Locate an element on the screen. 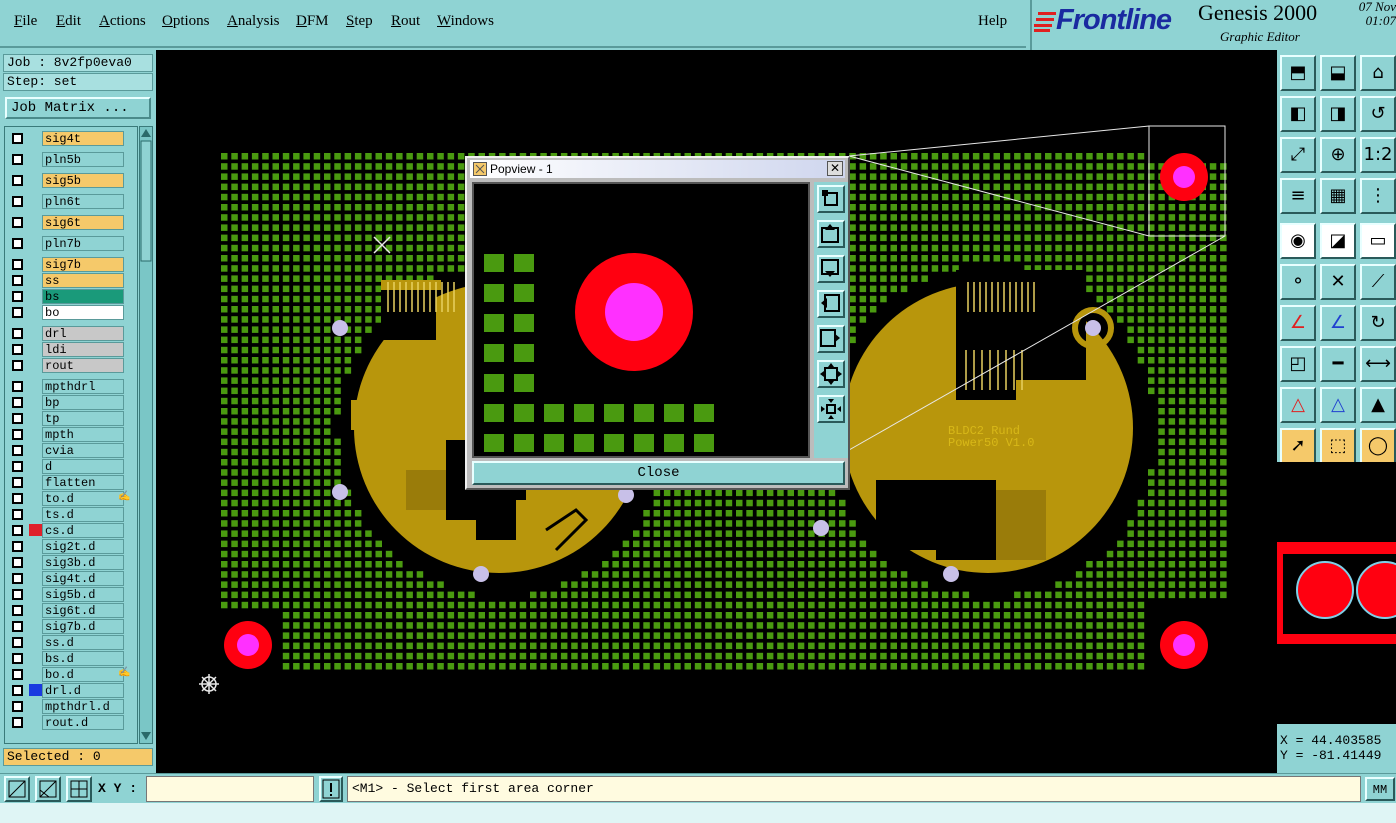 The height and width of the screenshot is (823, 1396). popview-titlebar: Popview - 1 ✕ is located at coordinates (657, 169).